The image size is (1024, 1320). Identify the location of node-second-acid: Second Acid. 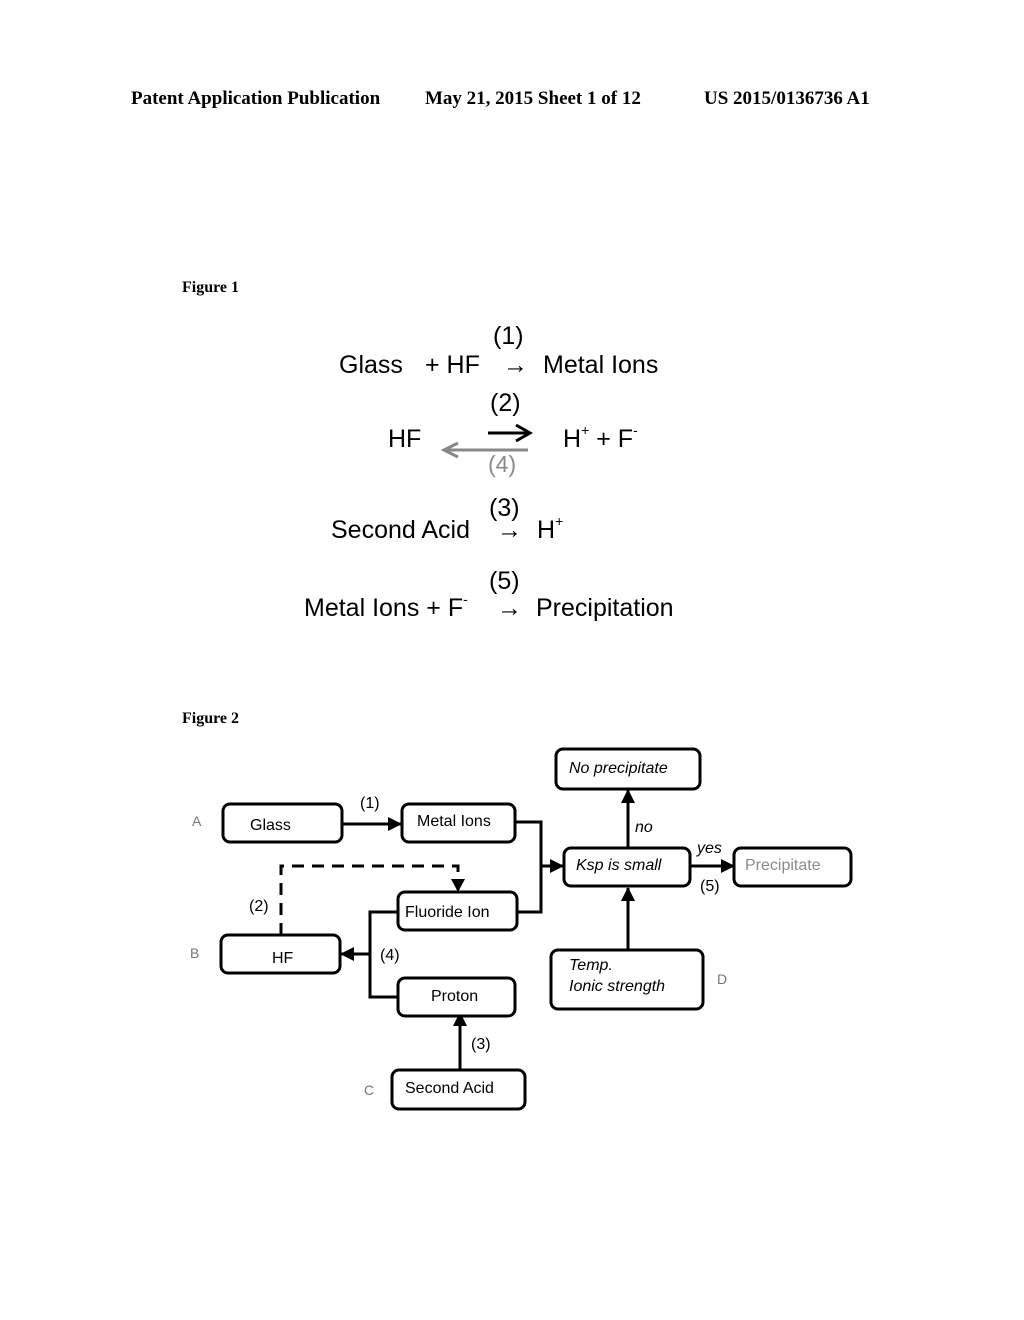
(458, 1089).